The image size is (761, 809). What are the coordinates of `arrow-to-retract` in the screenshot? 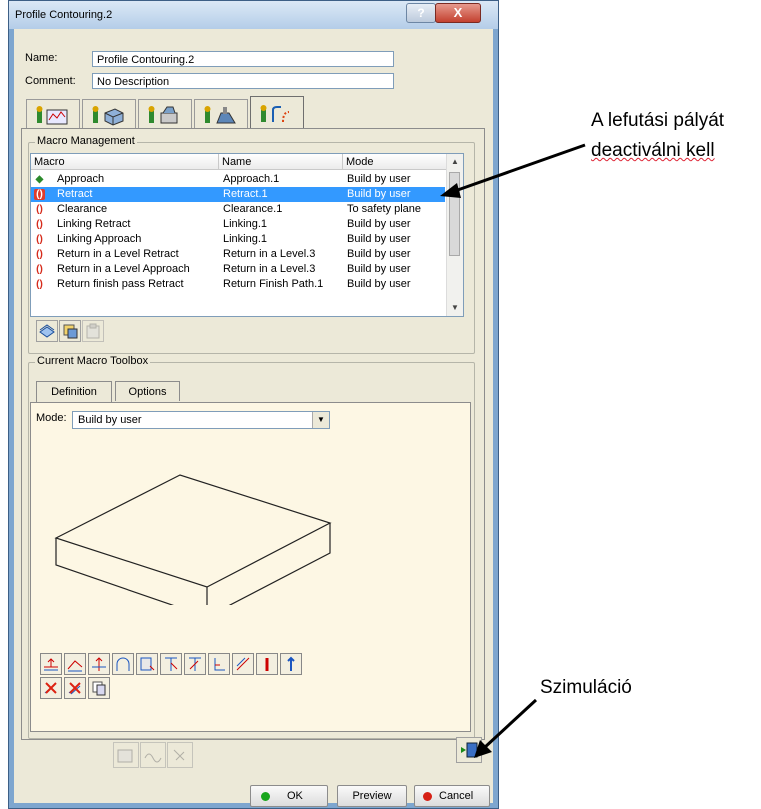 It's located at (513, 170).